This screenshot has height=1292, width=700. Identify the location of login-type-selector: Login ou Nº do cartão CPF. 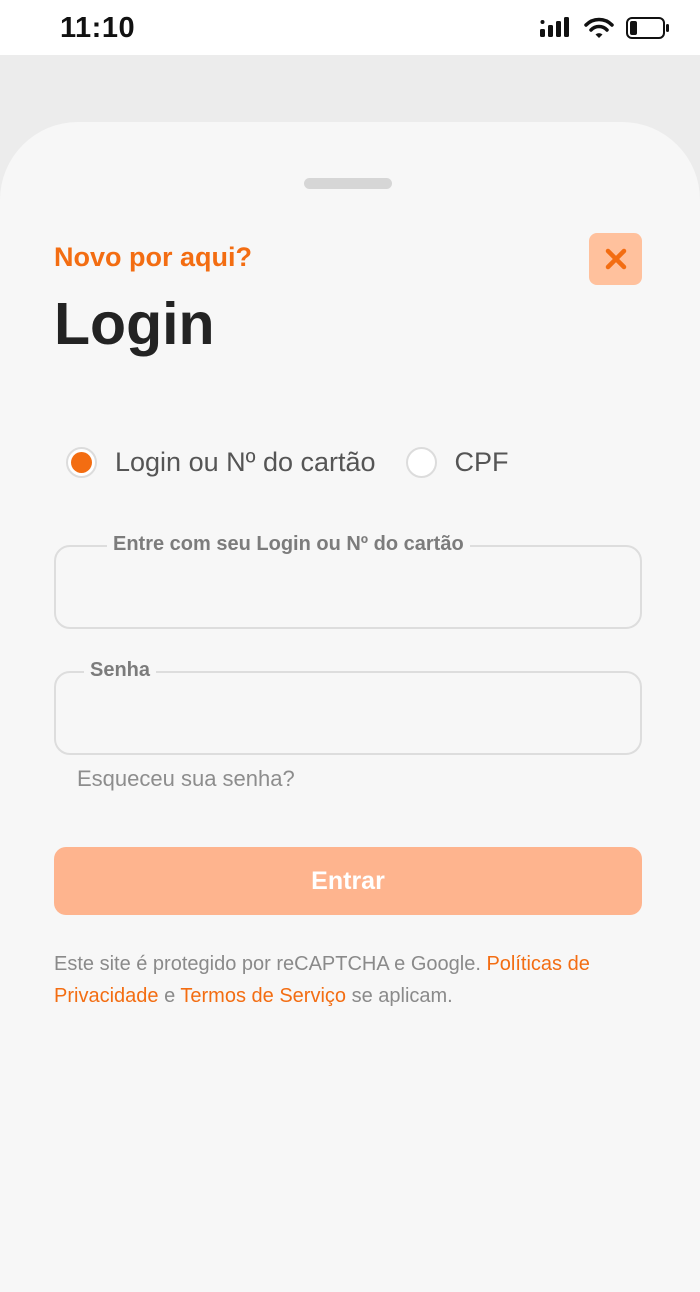
(287, 462).